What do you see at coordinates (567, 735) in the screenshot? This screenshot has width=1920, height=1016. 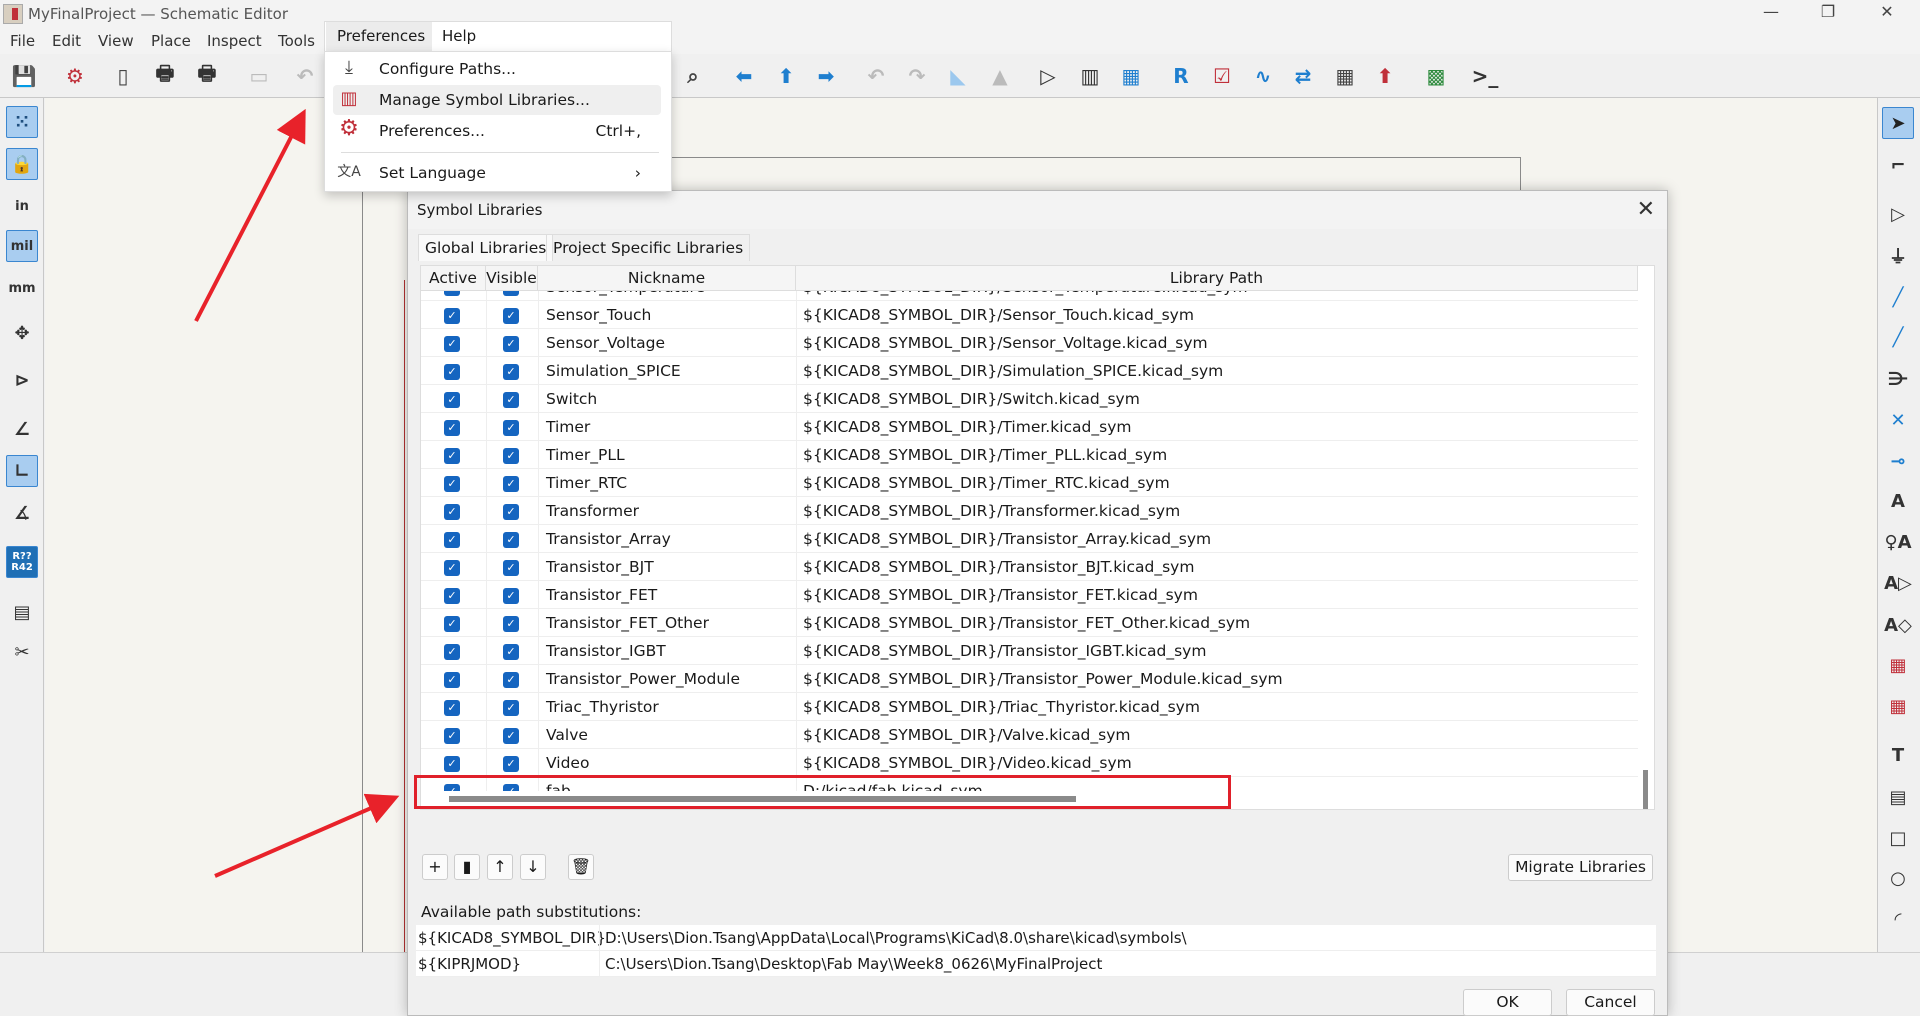 I see `nickname-cell: Valve` at bounding box center [567, 735].